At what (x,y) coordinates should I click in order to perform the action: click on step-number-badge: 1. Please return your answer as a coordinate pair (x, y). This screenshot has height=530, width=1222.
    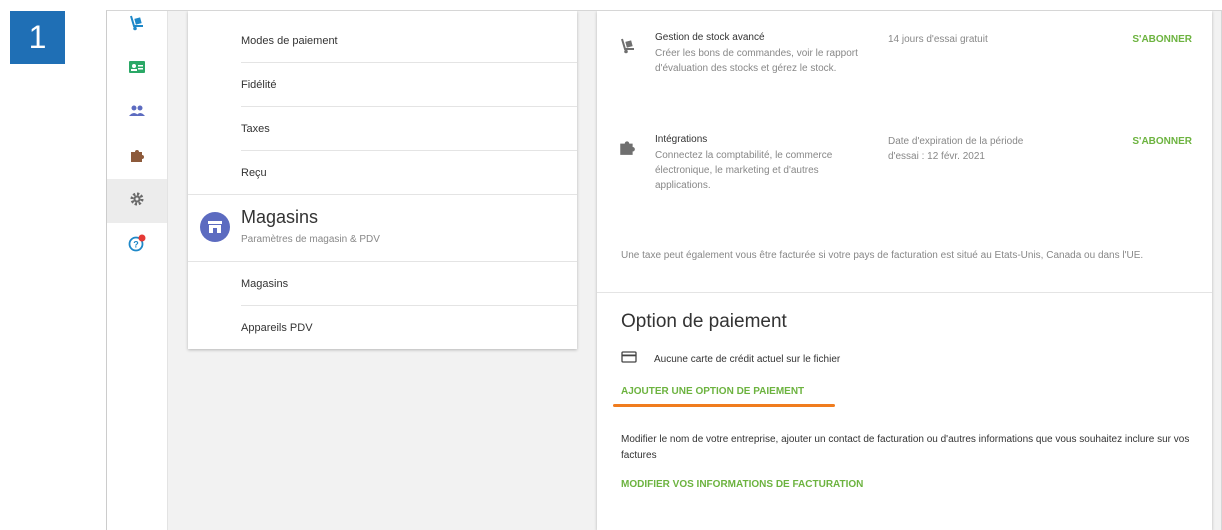
    Looking at the image, I should click on (37, 37).